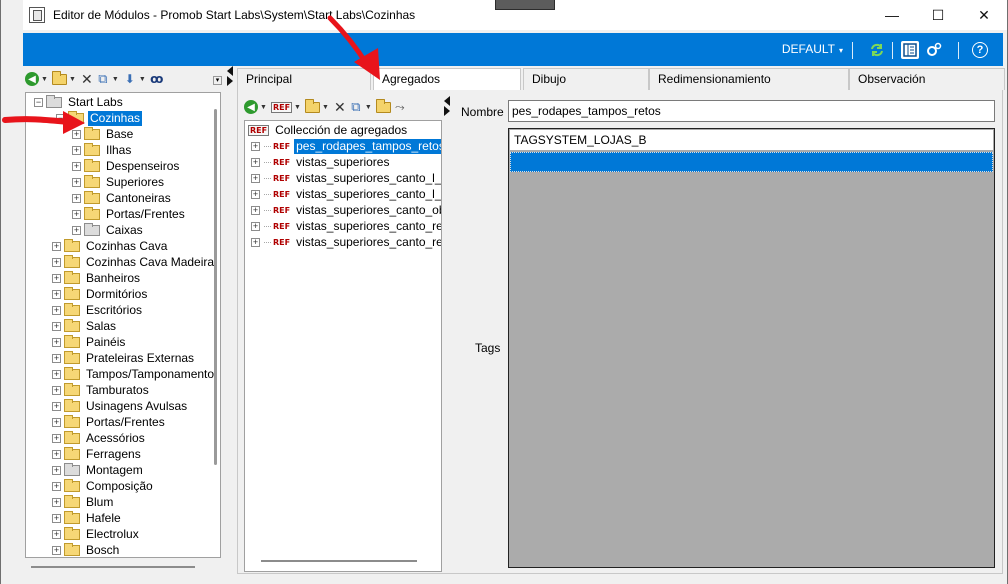  I want to click on tag-new-row, so click(751, 162).